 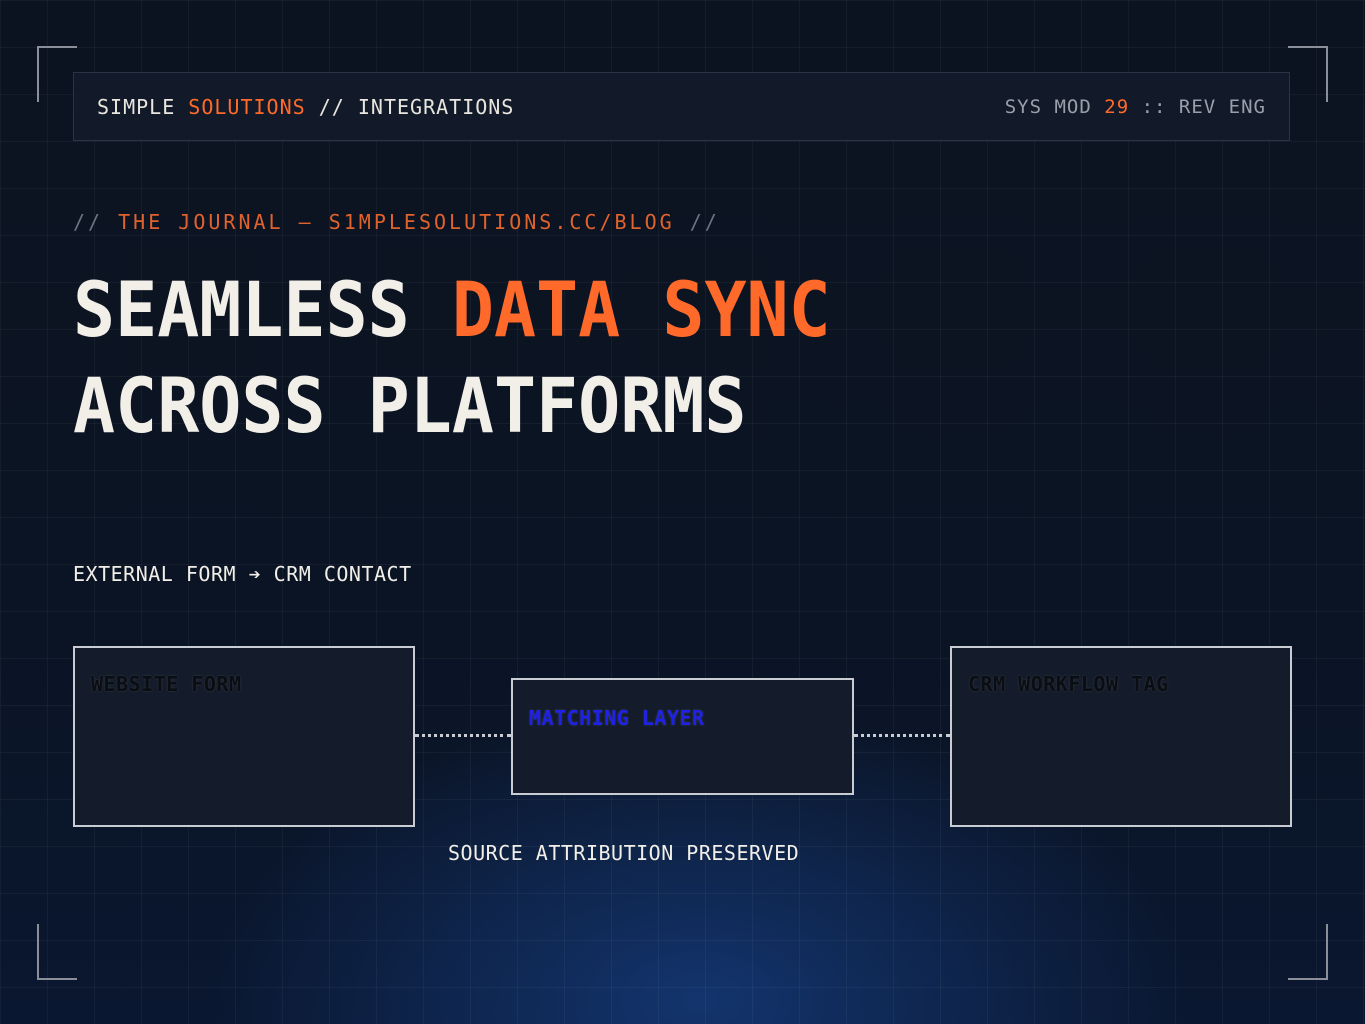 I want to click on brand-simple: SIMPLE, so click(x=136, y=106).